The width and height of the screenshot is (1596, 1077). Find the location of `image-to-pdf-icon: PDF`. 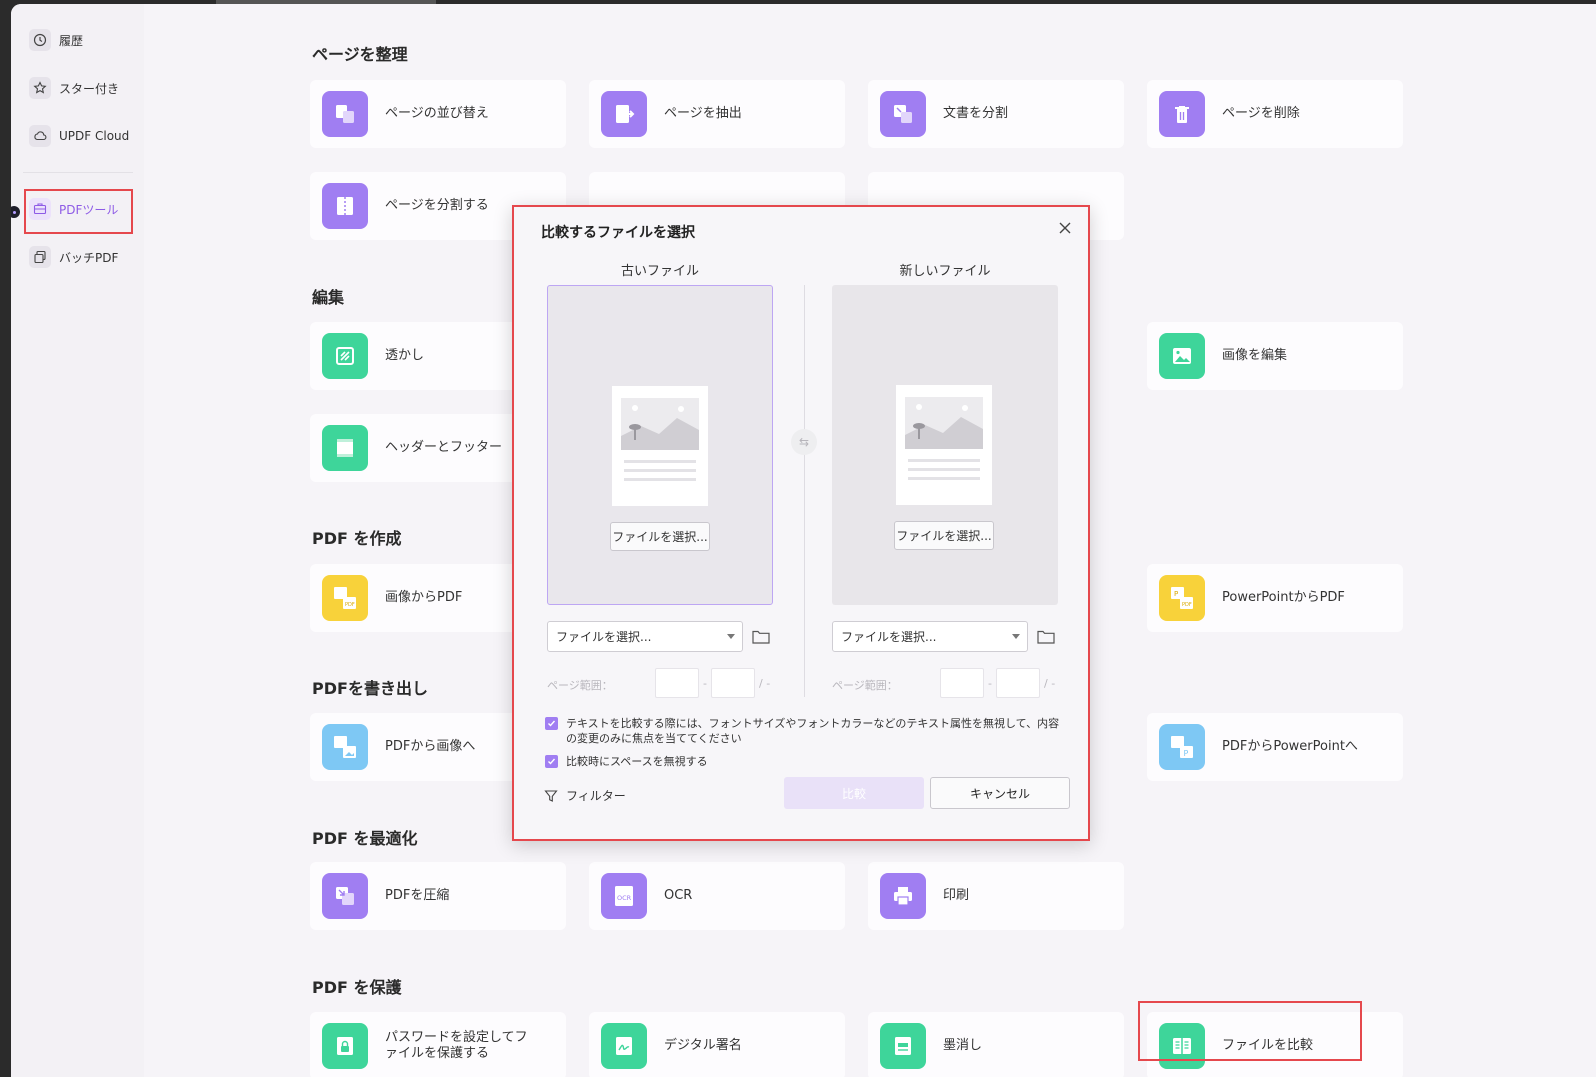

image-to-pdf-icon: PDF is located at coordinates (345, 598).